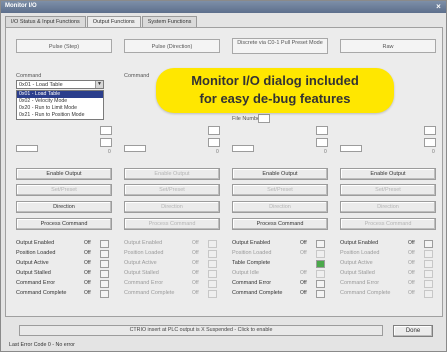  What do you see at coordinates (60, 108) in the screenshot?
I see `dropdown-option: 0x20 - Run to Limit Mode` at bounding box center [60, 108].